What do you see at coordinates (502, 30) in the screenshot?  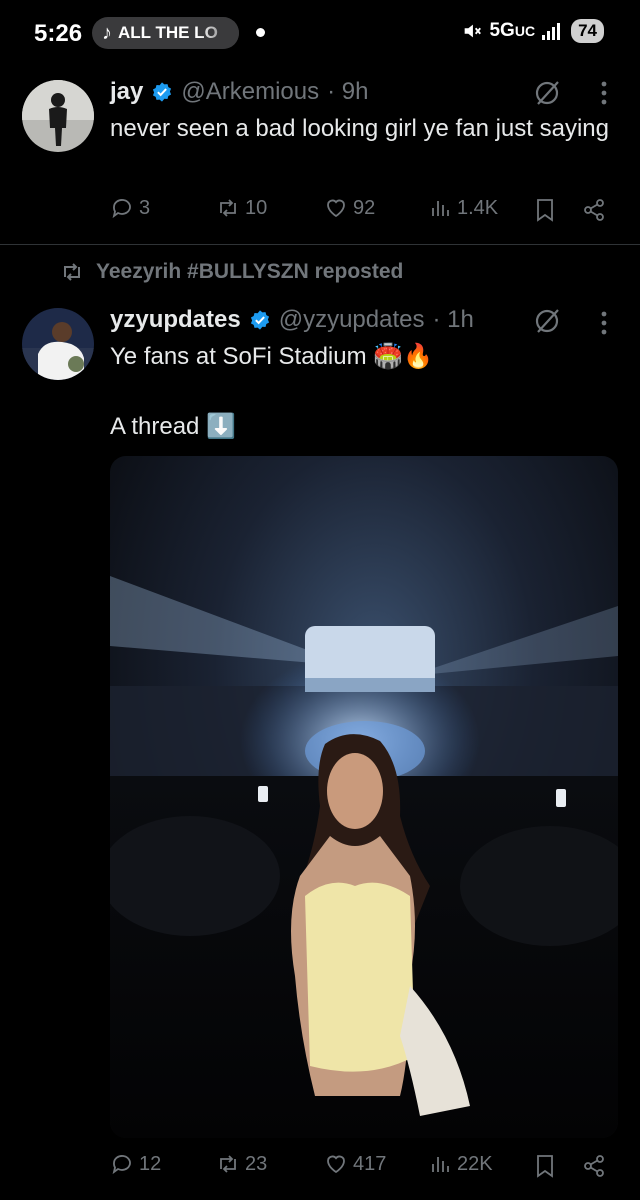 I see `network-label: 5G` at bounding box center [502, 30].